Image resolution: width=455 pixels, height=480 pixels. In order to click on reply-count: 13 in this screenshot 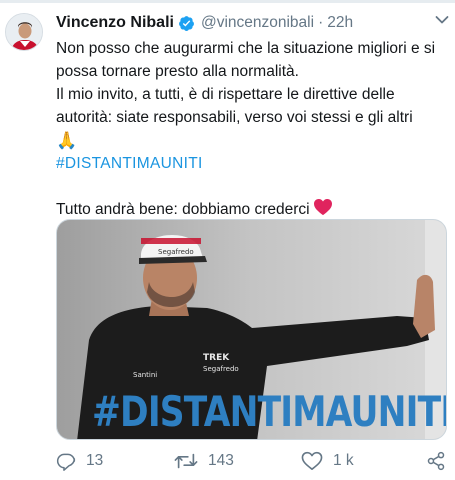, I will do `click(95, 460)`.